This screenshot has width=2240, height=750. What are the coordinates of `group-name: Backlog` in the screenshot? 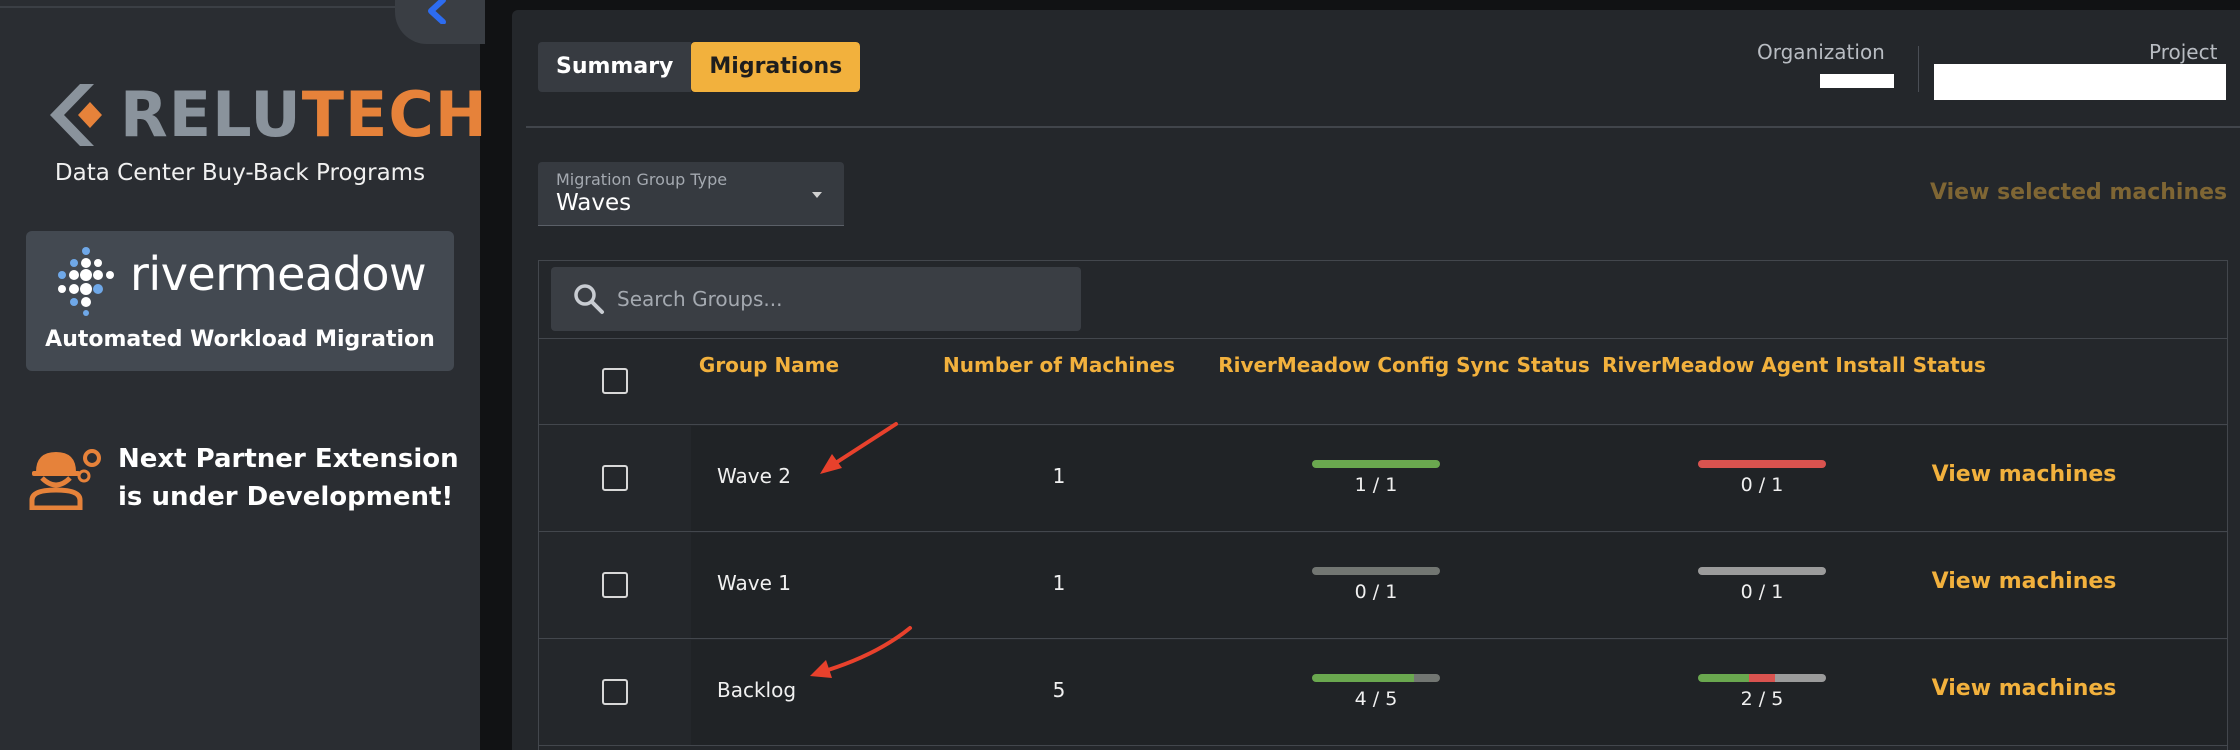 It's located at (757, 690).